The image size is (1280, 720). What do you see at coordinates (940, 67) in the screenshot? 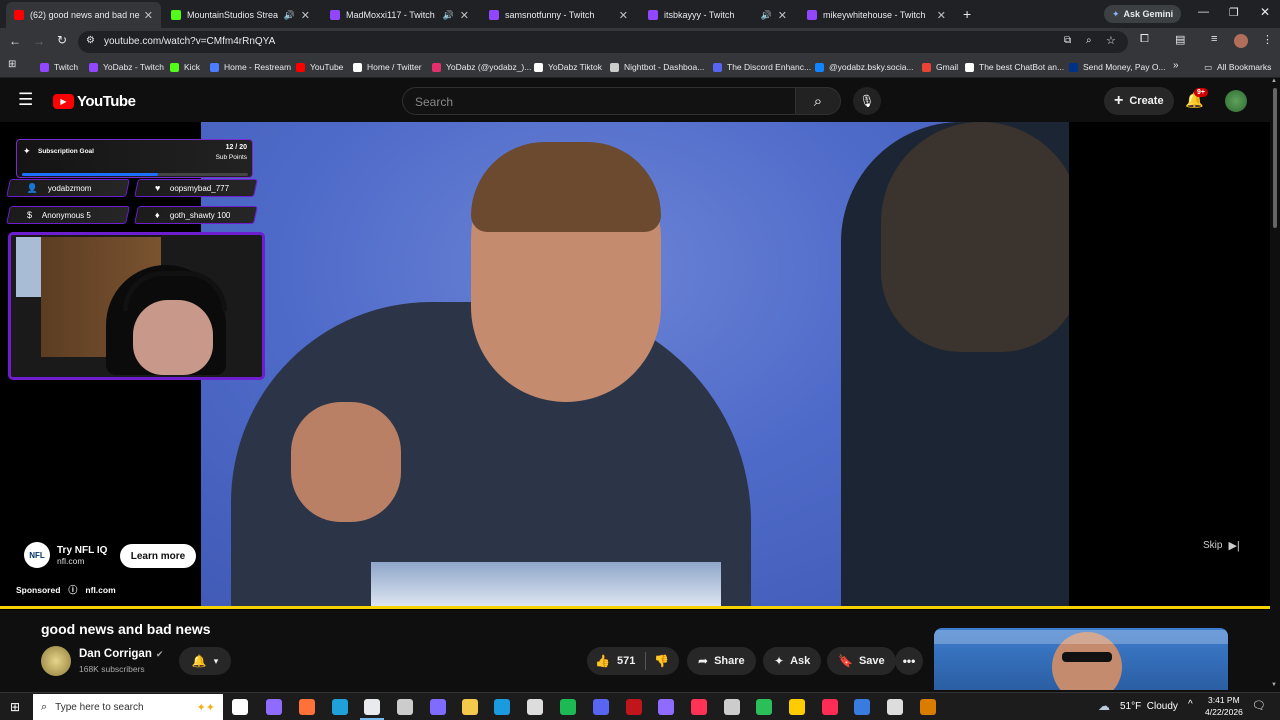
I see `bookmark-item: Gmail` at bounding box center [940, 67].